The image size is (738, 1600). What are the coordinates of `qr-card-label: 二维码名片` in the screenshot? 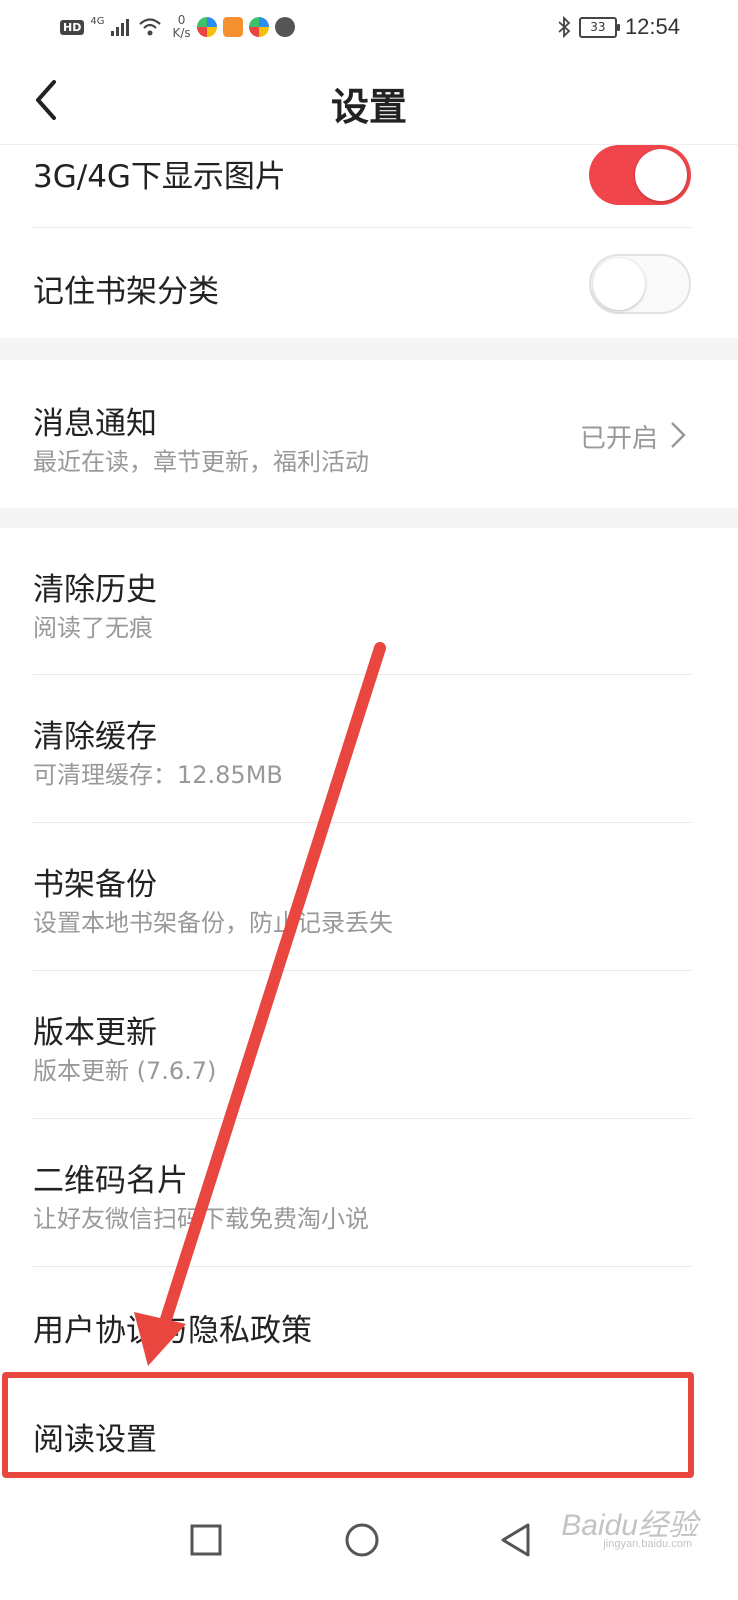 It's located at (110, 1181).